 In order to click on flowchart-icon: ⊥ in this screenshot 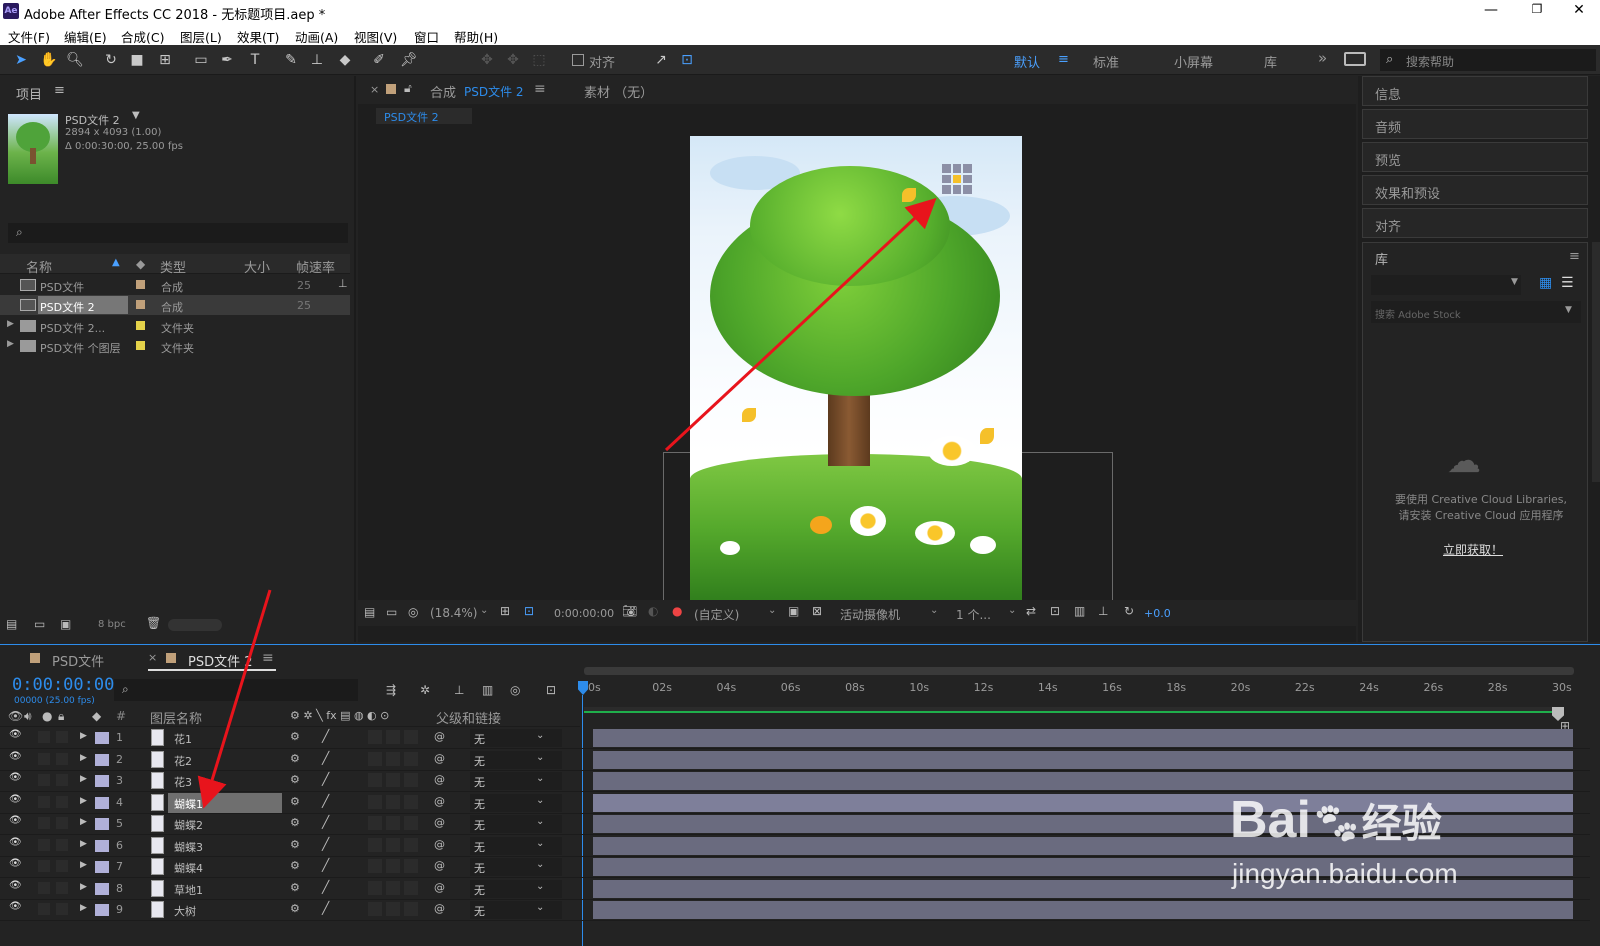, I will do `click(1103, 611)`.